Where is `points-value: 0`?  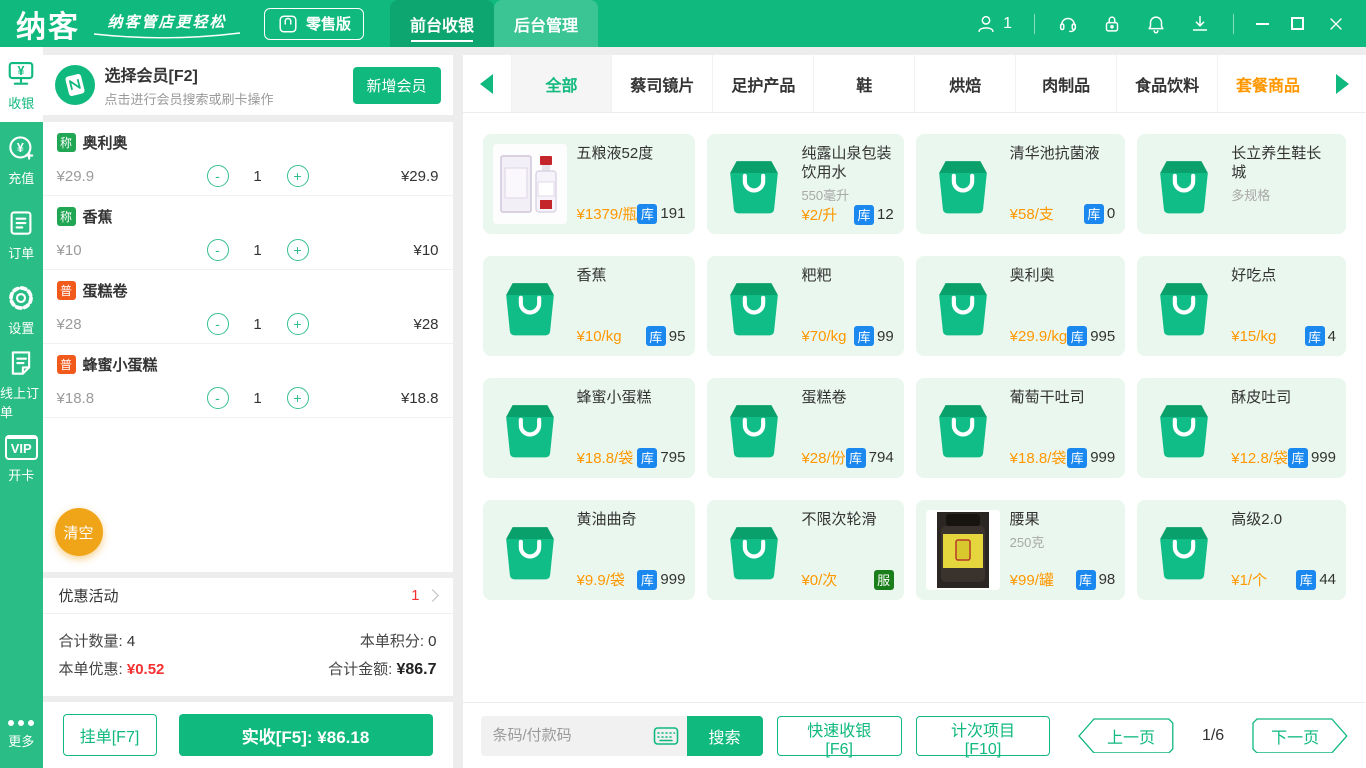 points-value: 0 is located at coordinates (432, 641).